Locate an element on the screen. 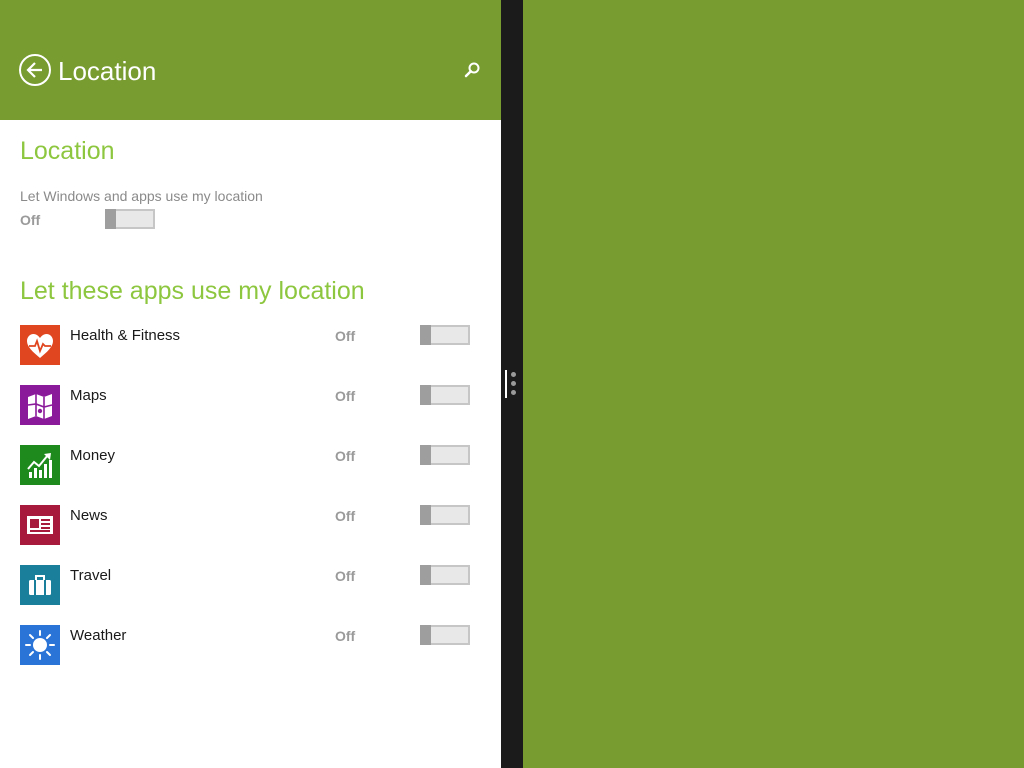  app-name: News is located at coordinates (89, 515).